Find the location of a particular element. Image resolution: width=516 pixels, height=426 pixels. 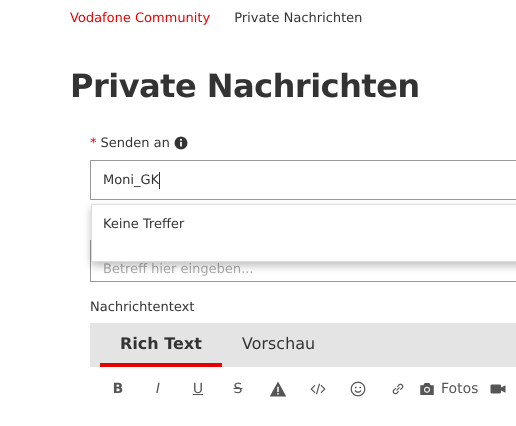

editor-tab: Vorschau is located at coordinates (279, 345).